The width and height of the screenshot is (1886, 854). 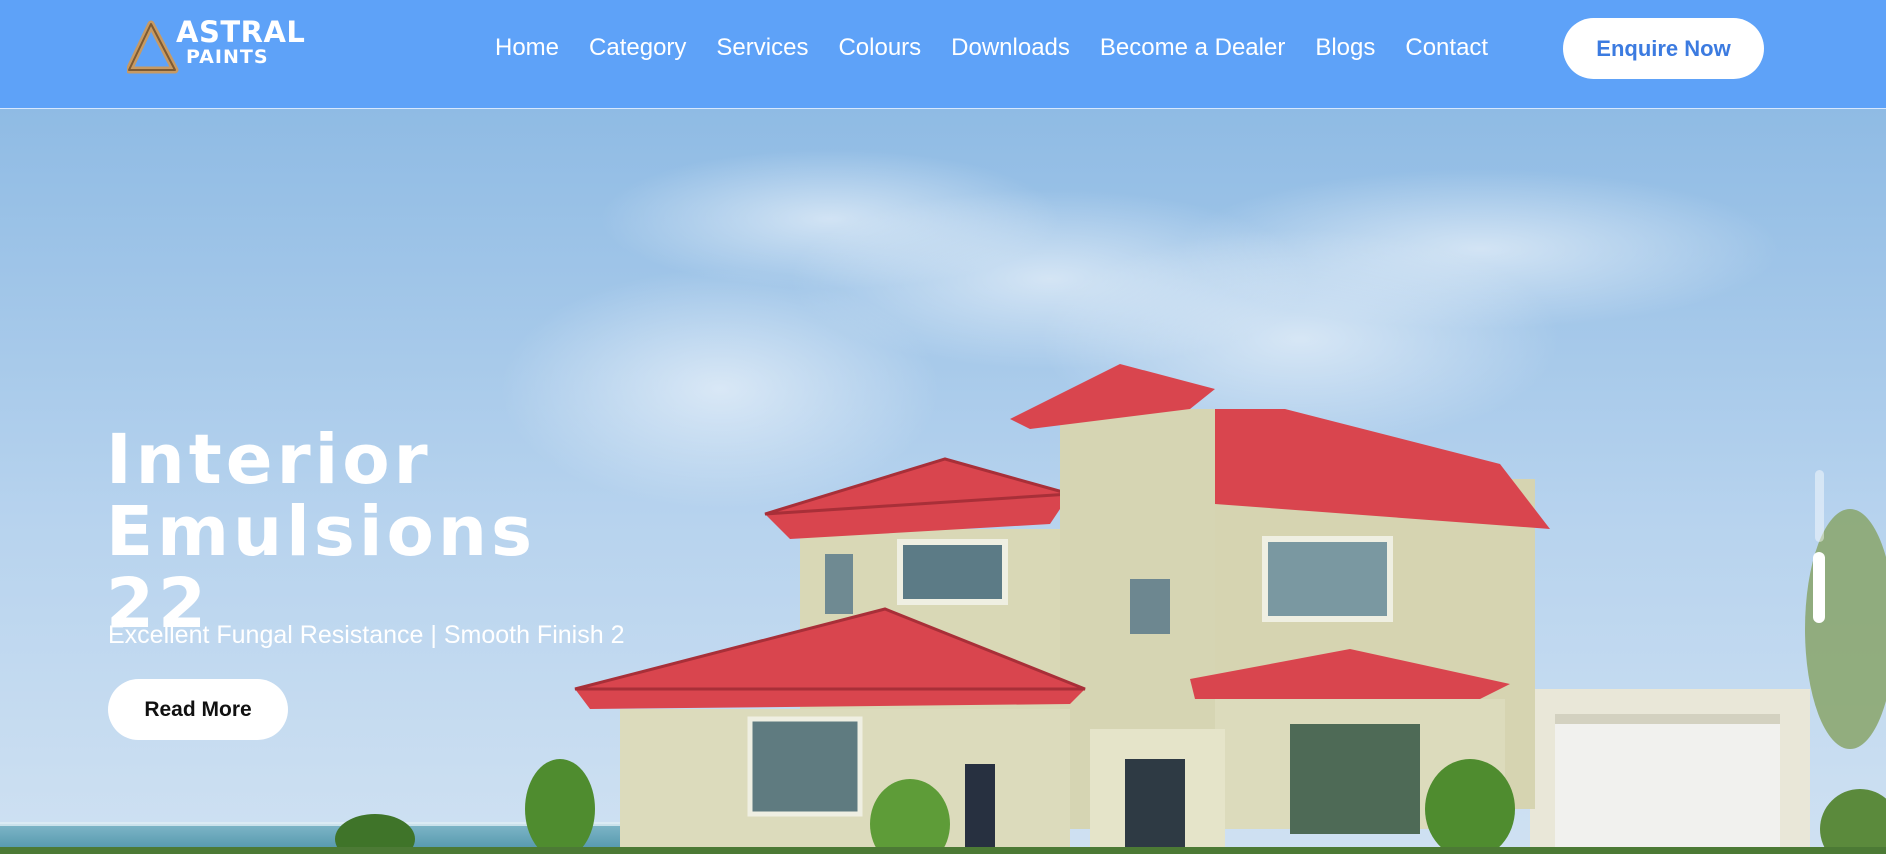 I want to click on nav-item-contact: Contact, so click(x=1446, y=48).